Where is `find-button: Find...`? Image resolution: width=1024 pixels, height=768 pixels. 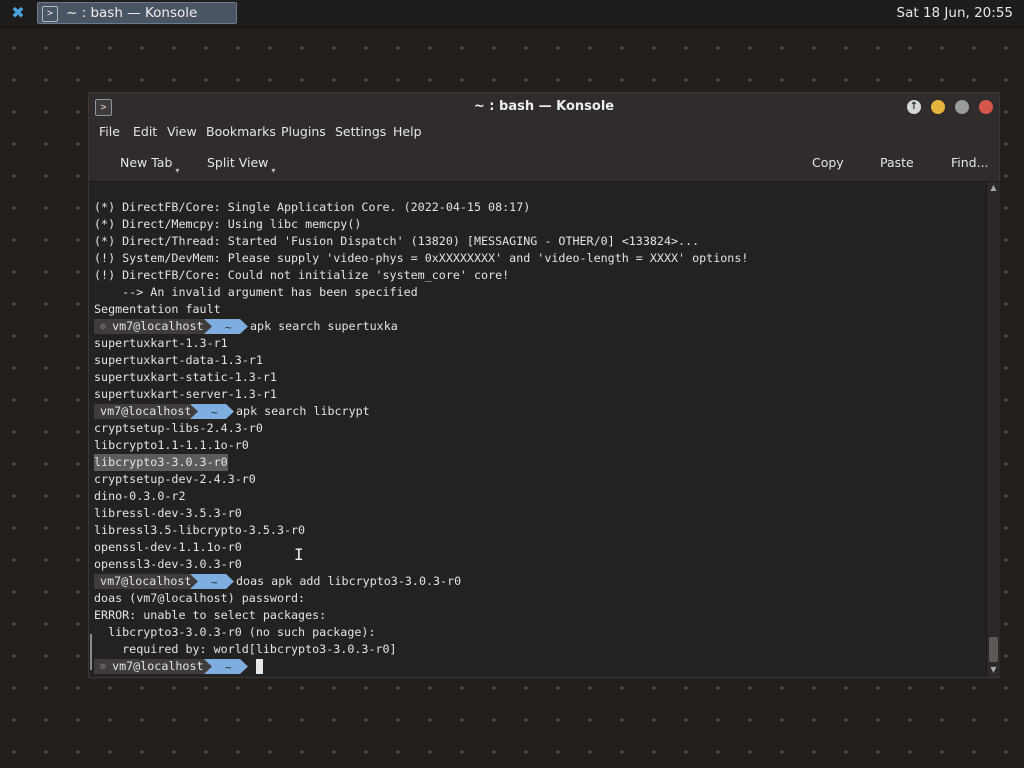 find-button: Find... is located at coordinates (970, 162).